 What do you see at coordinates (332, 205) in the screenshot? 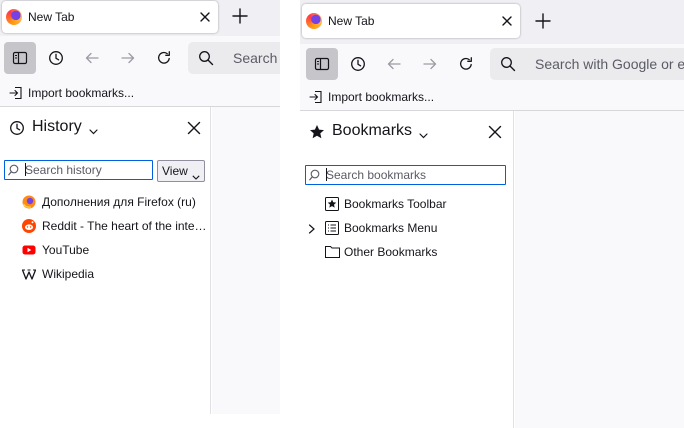
I see `bookmarks-toolbar-icon` at bounding box center [332, 205].